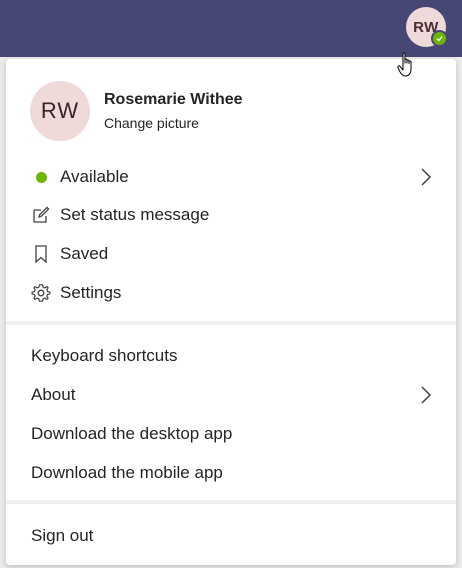 This screenshot has height=568, width=462. What do you see at coordinates (231, 293) in the screenshot?
I see `menu-item-settings: Settings` at bounding box center [231, 293].